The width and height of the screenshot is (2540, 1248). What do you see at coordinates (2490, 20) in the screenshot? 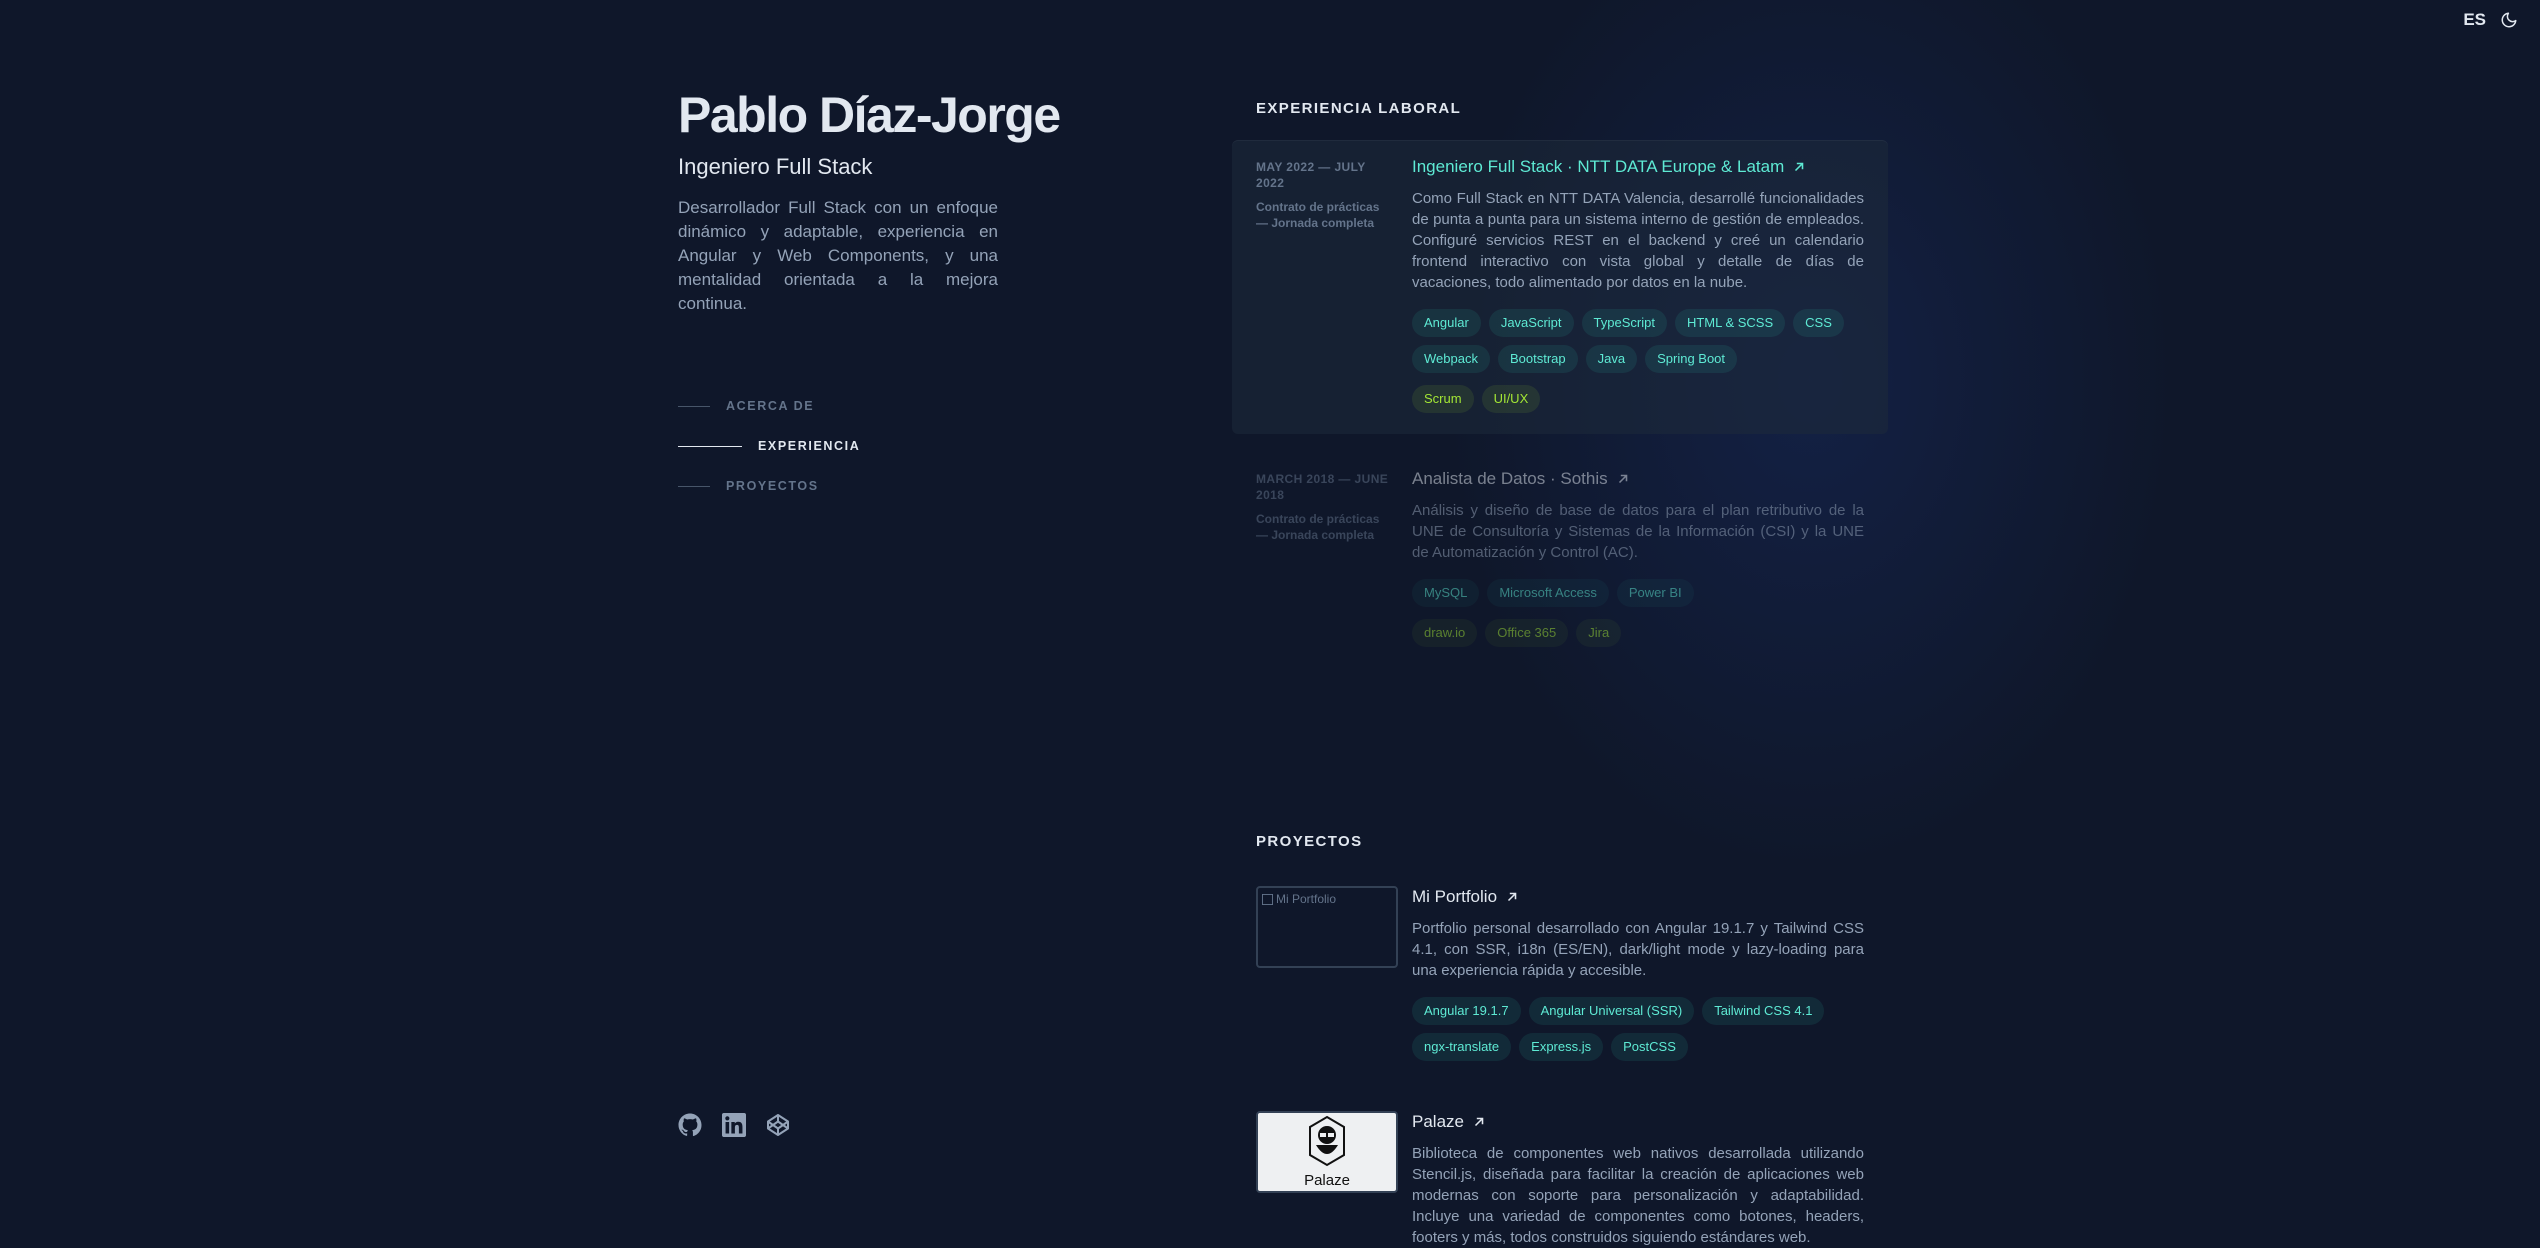
I see `top-controls: ES` at bounding box center [2490, 20].